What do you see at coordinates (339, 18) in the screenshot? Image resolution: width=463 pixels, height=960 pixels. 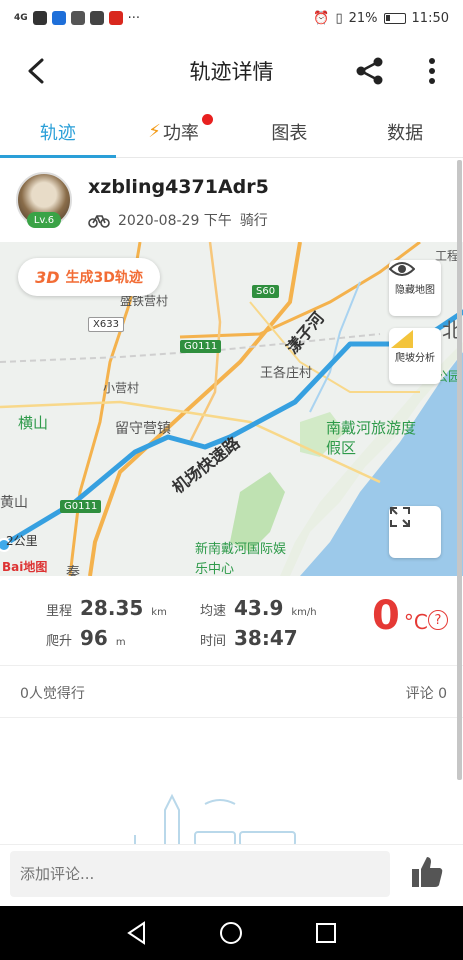 I see `vibrate-icon: ▯` at bounding box center [339, 18].